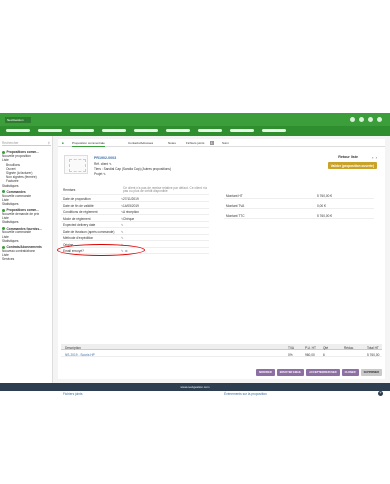 The width and height of the screenshot is (390, 484). I want to click on clone-button: CLONER, so click(350, 372).